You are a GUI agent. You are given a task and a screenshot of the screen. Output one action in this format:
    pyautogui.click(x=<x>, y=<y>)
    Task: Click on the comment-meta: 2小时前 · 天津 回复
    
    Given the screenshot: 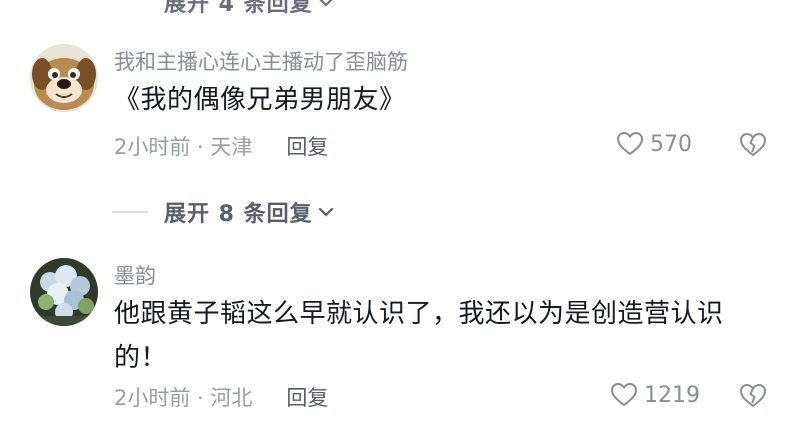 What is the action you would take?
    pyautogui.click(x=221, y=146)
    